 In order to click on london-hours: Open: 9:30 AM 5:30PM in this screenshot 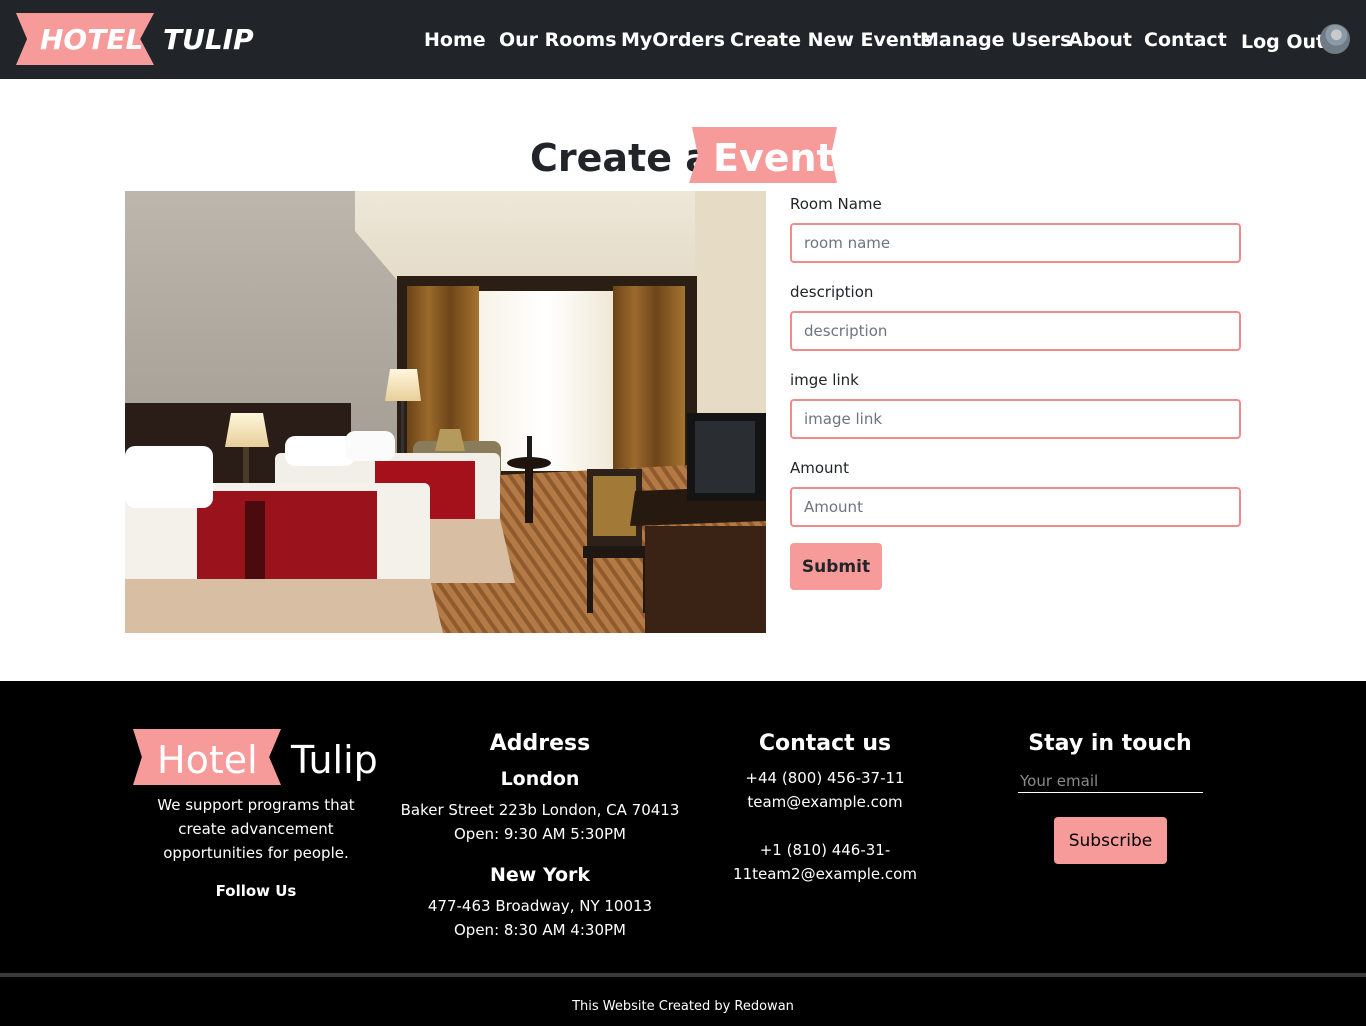, I will do `click(540, 834)`.